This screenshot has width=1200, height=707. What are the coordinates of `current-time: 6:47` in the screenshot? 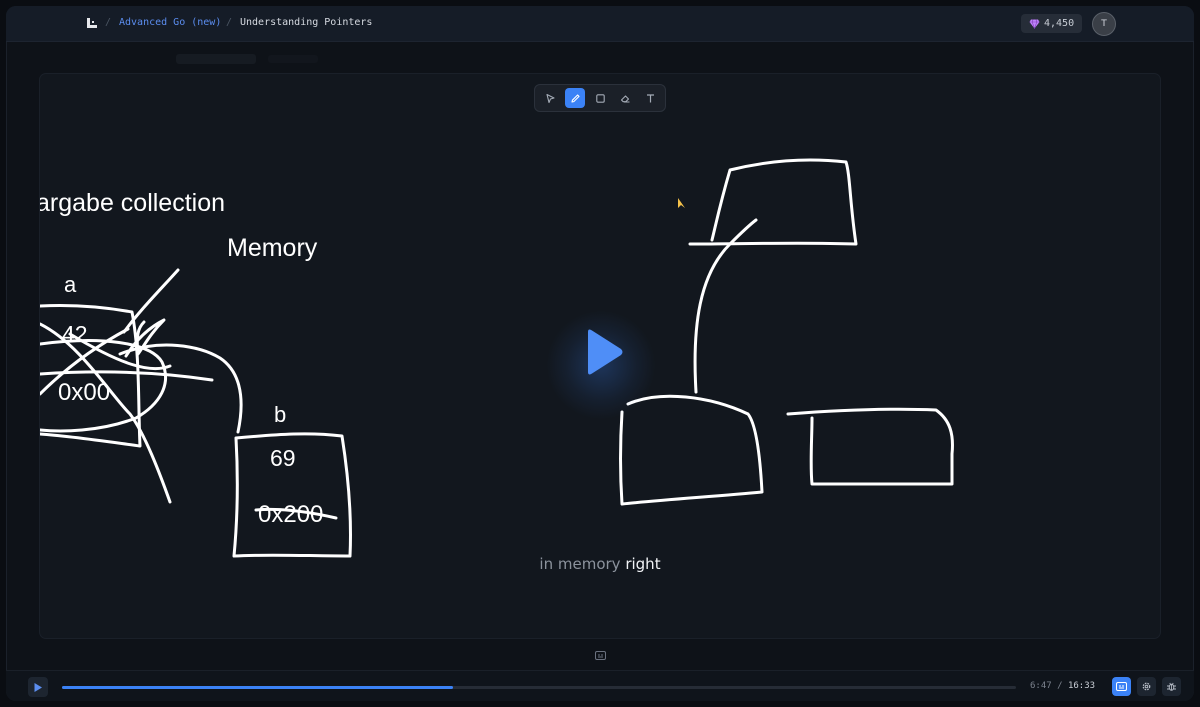 It's located at (1041, 686).